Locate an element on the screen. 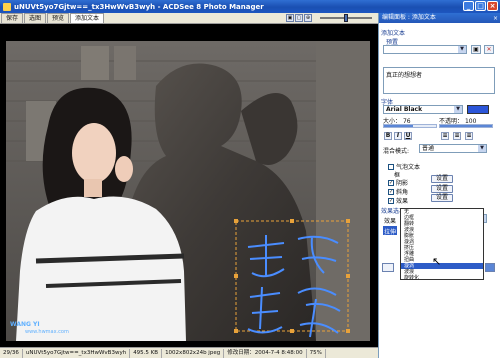  shadow-checkbox: ✓ 阴影 is located at coordinates (398, 182).